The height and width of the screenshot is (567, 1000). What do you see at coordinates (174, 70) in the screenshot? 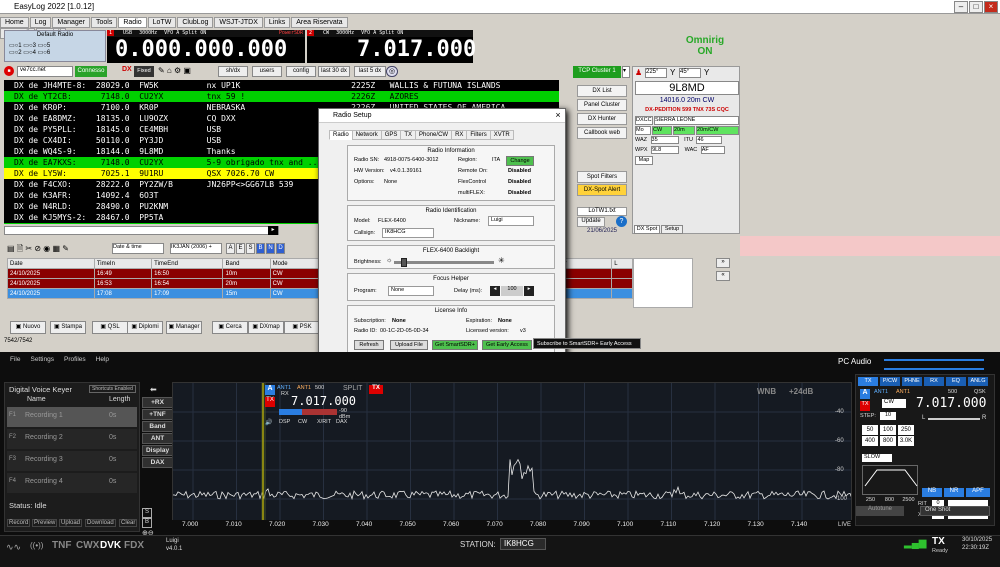
I see `toolbar-icons: ✎ ⌂ ⚙ ▣` at bounding box center [174, 70].